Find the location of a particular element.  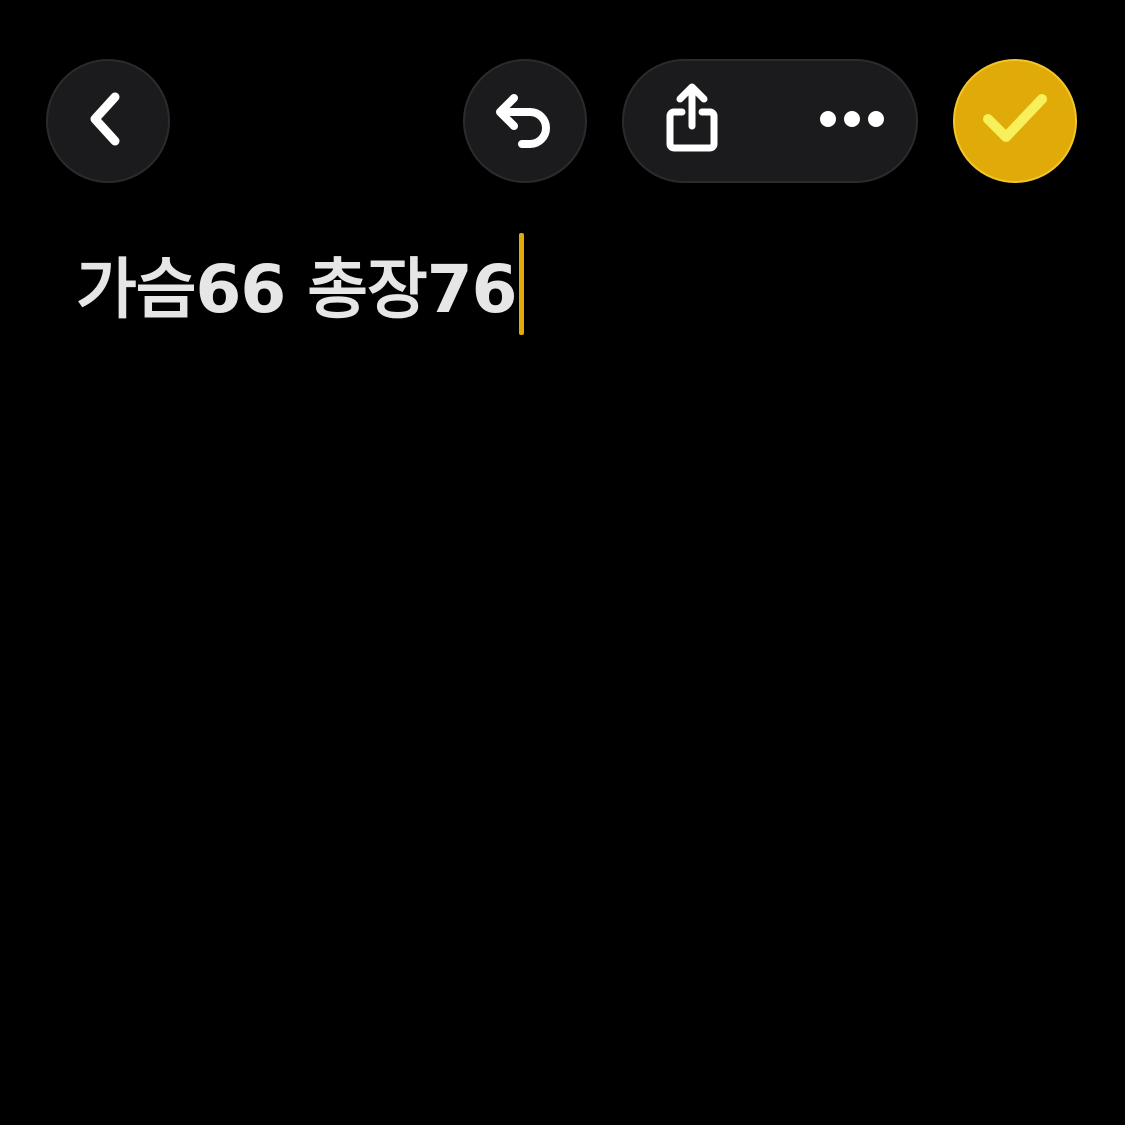

undo-arrow-icon is located at coordinates (525, 121).